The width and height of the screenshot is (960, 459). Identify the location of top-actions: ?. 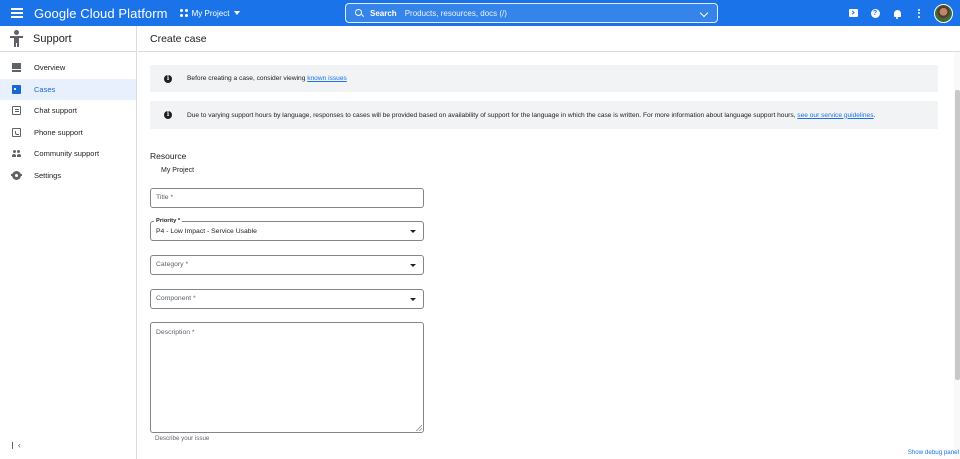
(901, 13).